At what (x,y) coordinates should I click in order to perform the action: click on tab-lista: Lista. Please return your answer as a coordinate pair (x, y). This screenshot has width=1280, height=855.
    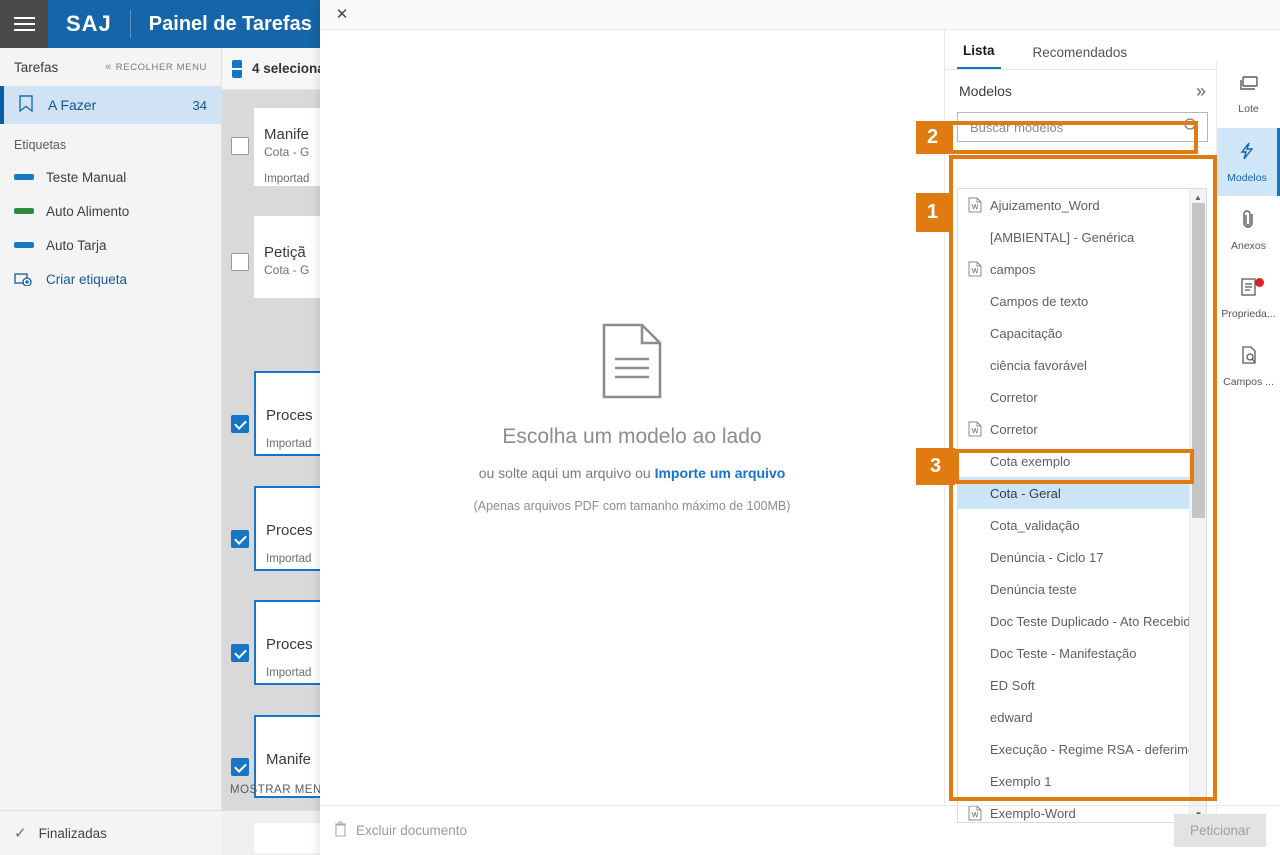
    Looking at the image, I should click on (979, 56).